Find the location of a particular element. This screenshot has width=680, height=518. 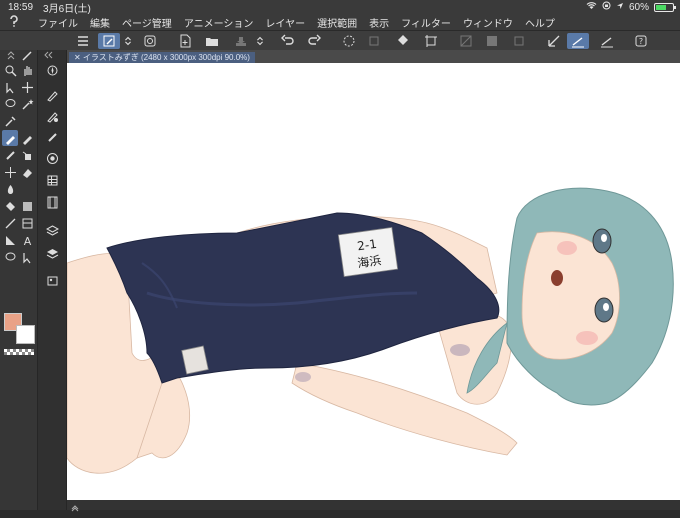

command-bar: ? is located at coordinates (340, 40).